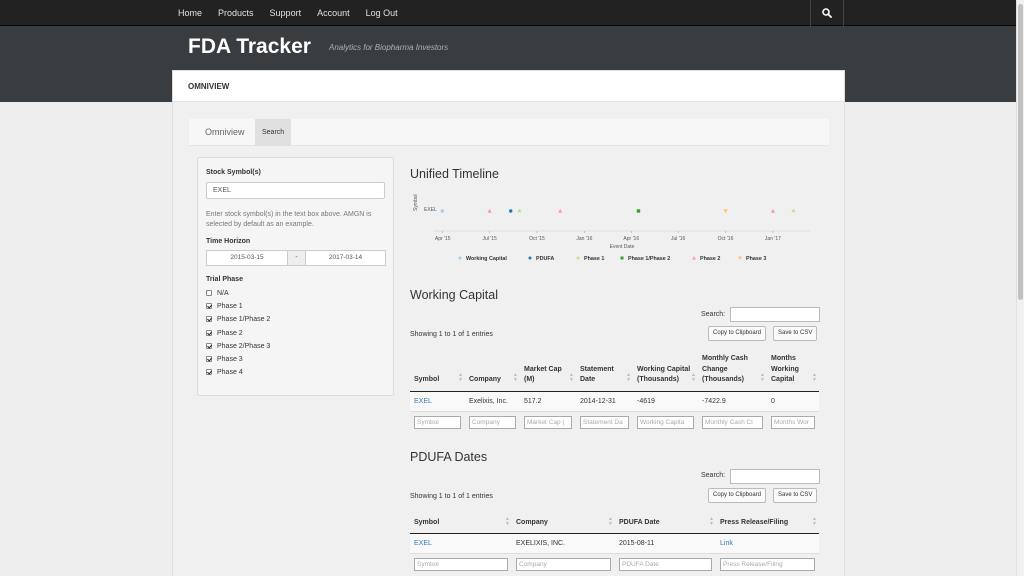  What do you see at coordinates (209, 319) in the screenshot?
I see `phase-1-2-checkbox` at bounding box center [209, 319].